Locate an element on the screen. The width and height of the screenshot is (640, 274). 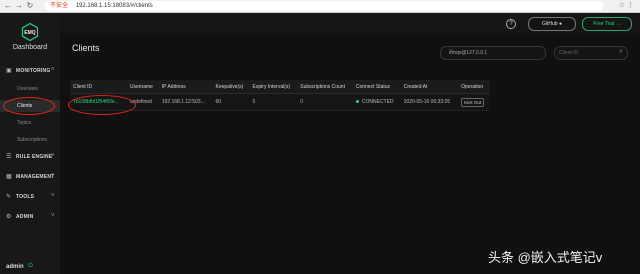
sidebar-item-label: Overview is located at coordinates (27, 89).